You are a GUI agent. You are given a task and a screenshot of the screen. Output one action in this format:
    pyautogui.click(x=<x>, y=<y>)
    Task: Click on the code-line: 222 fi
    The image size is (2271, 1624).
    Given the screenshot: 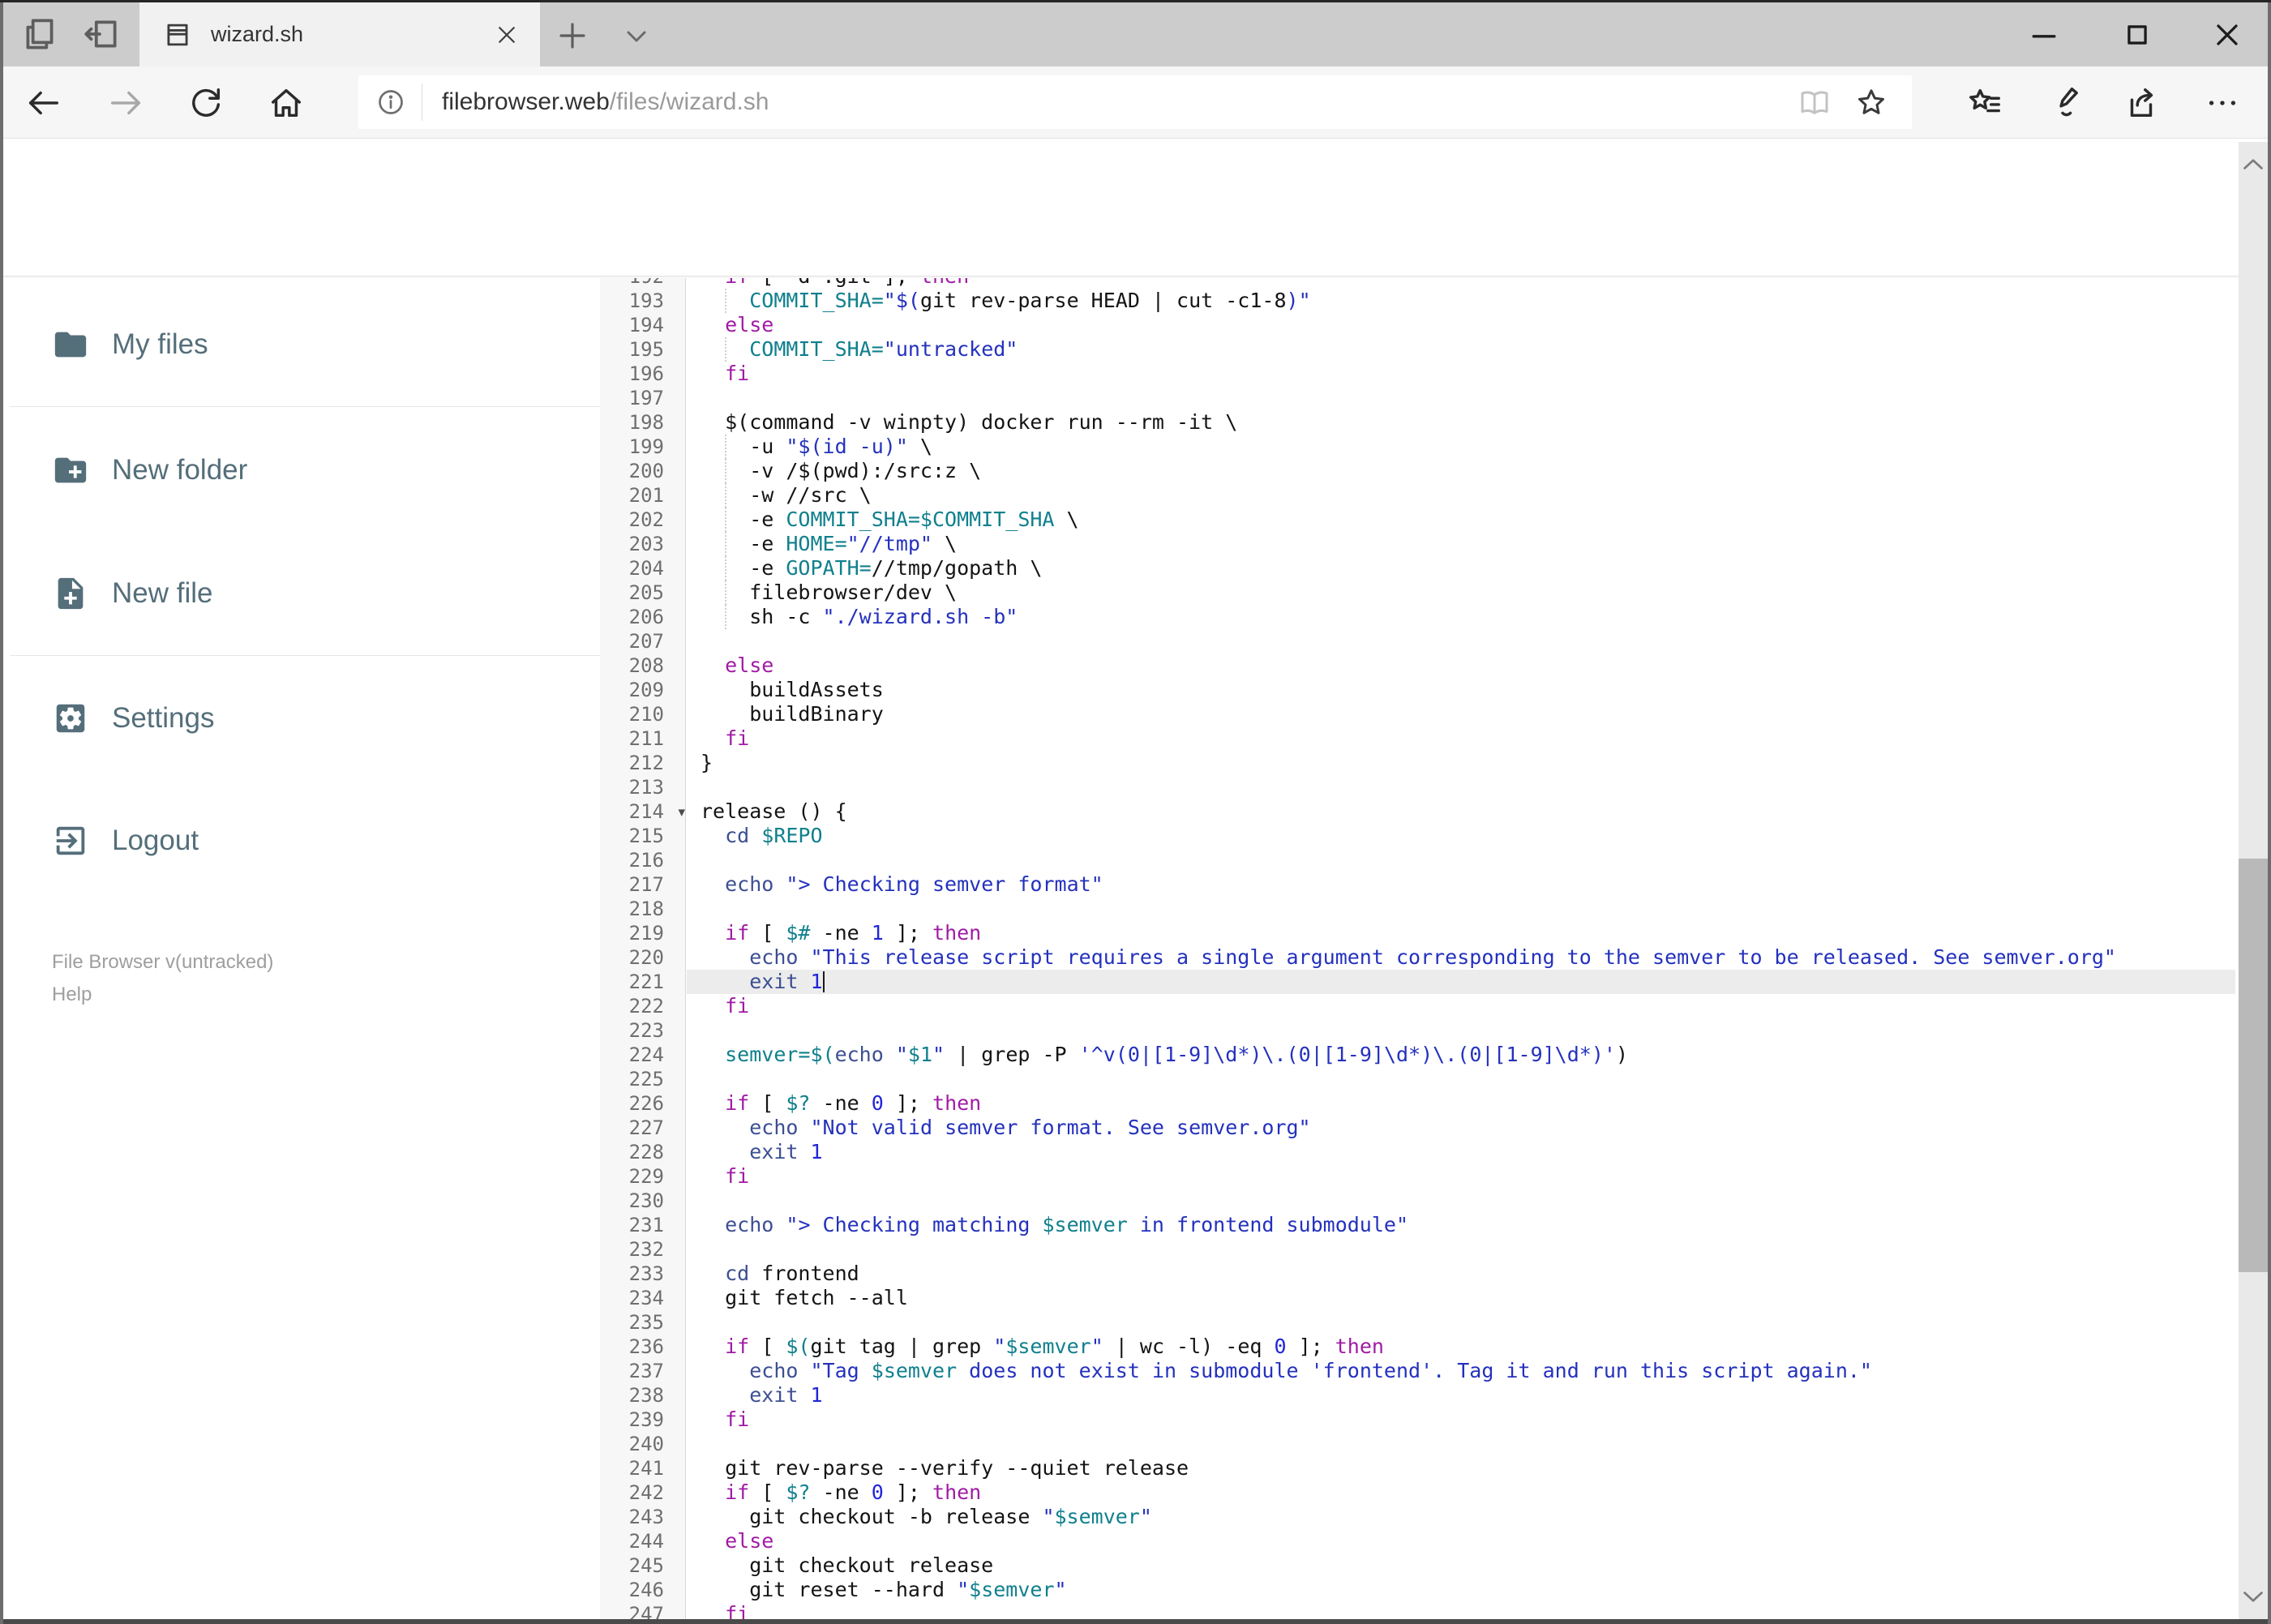 What is the action you would take?
    pyautogui.click(x=1418, y=1006)
    